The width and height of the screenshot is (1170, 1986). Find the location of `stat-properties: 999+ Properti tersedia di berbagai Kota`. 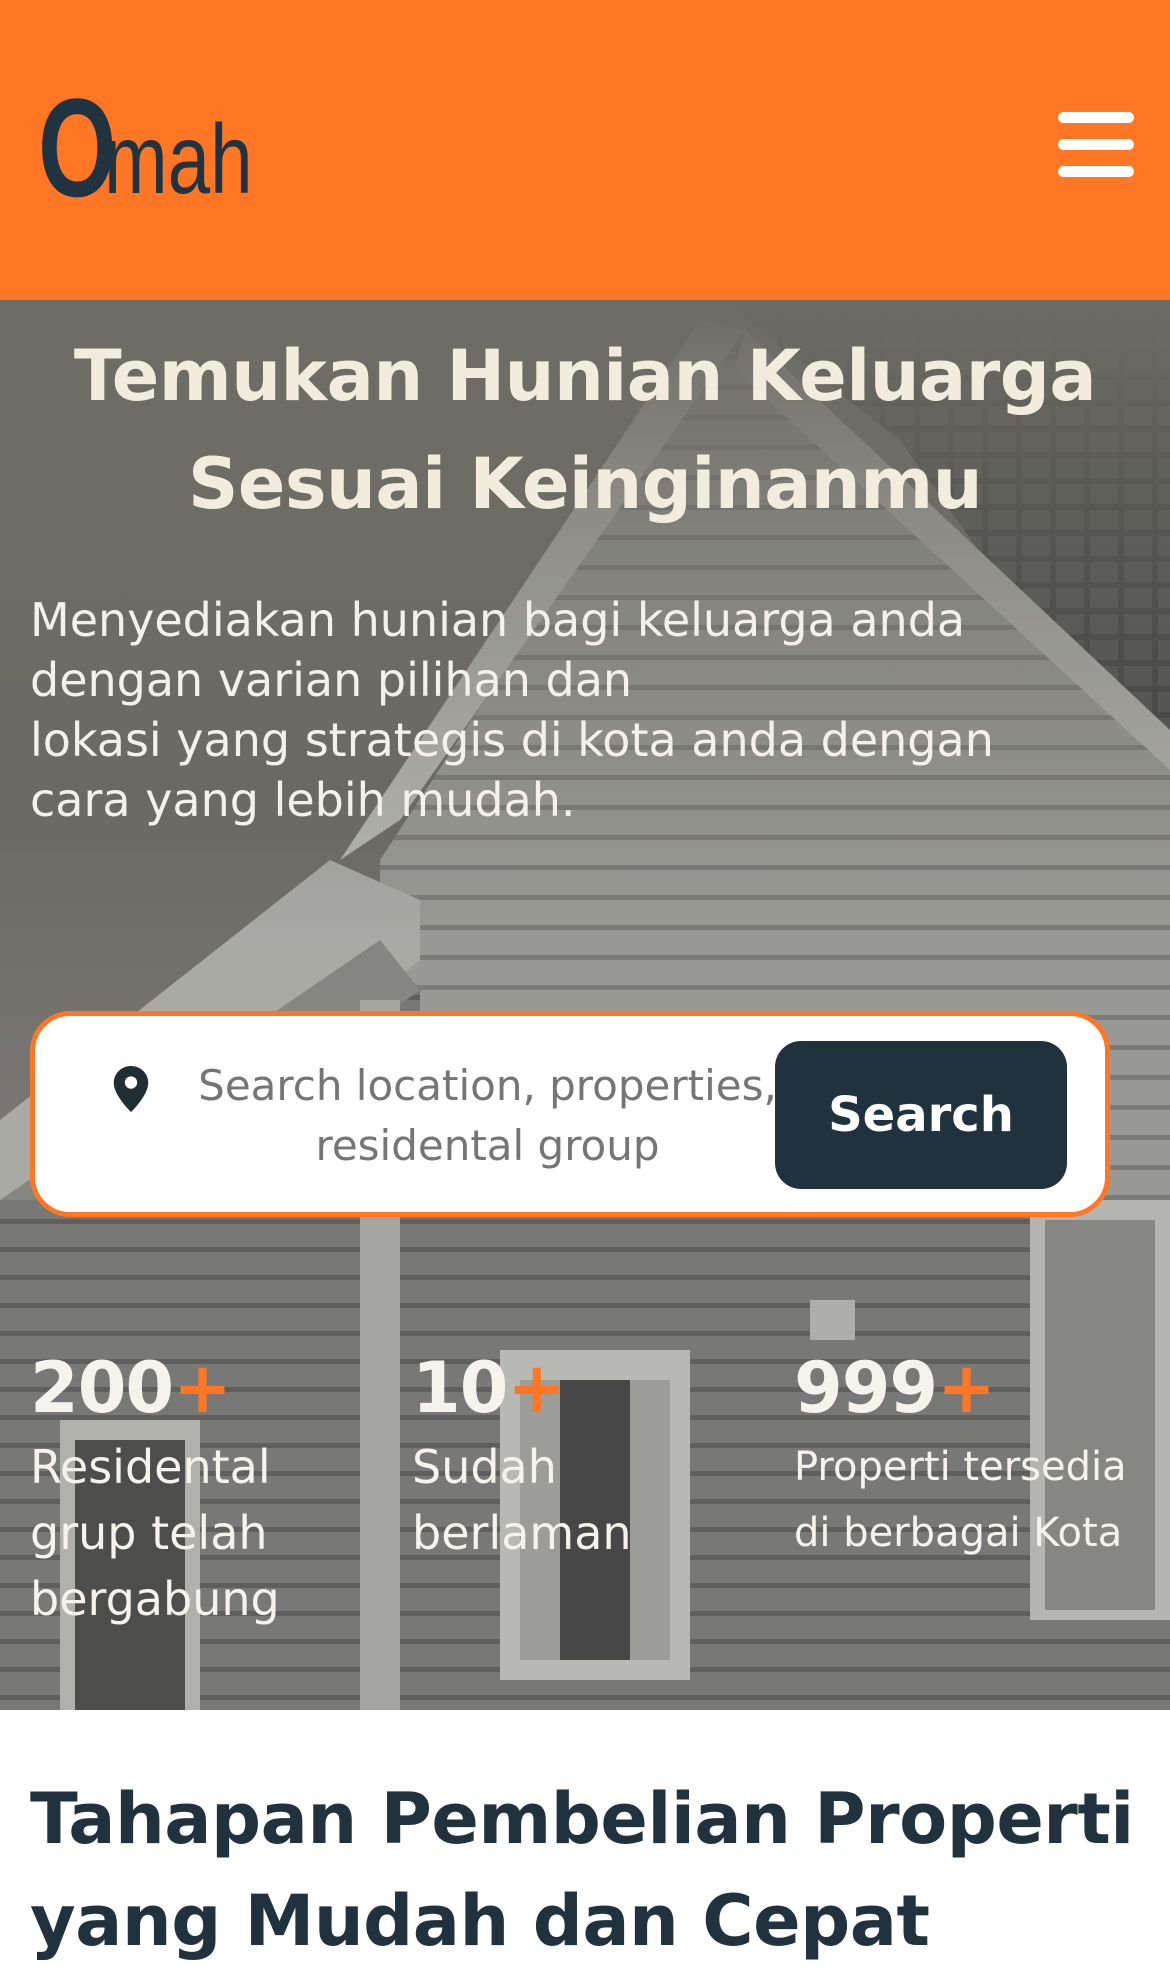

stat-properties: 999+ Properti tersedia di berbagai Kota is located at coordinates (960, 1457).